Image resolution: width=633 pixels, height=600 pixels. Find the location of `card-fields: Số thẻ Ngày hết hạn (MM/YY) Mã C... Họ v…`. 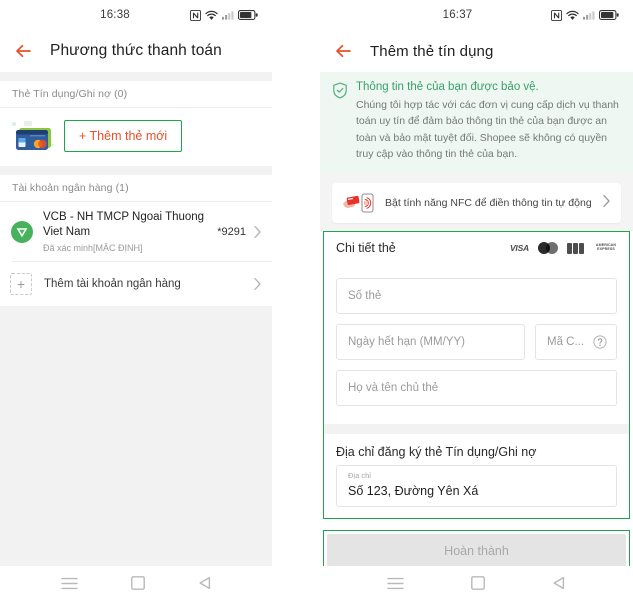

card-fields: Số thẻ Ngày hết hạn (MM/YY) Mã C... Họ v… is located at coordinates (476, 340).